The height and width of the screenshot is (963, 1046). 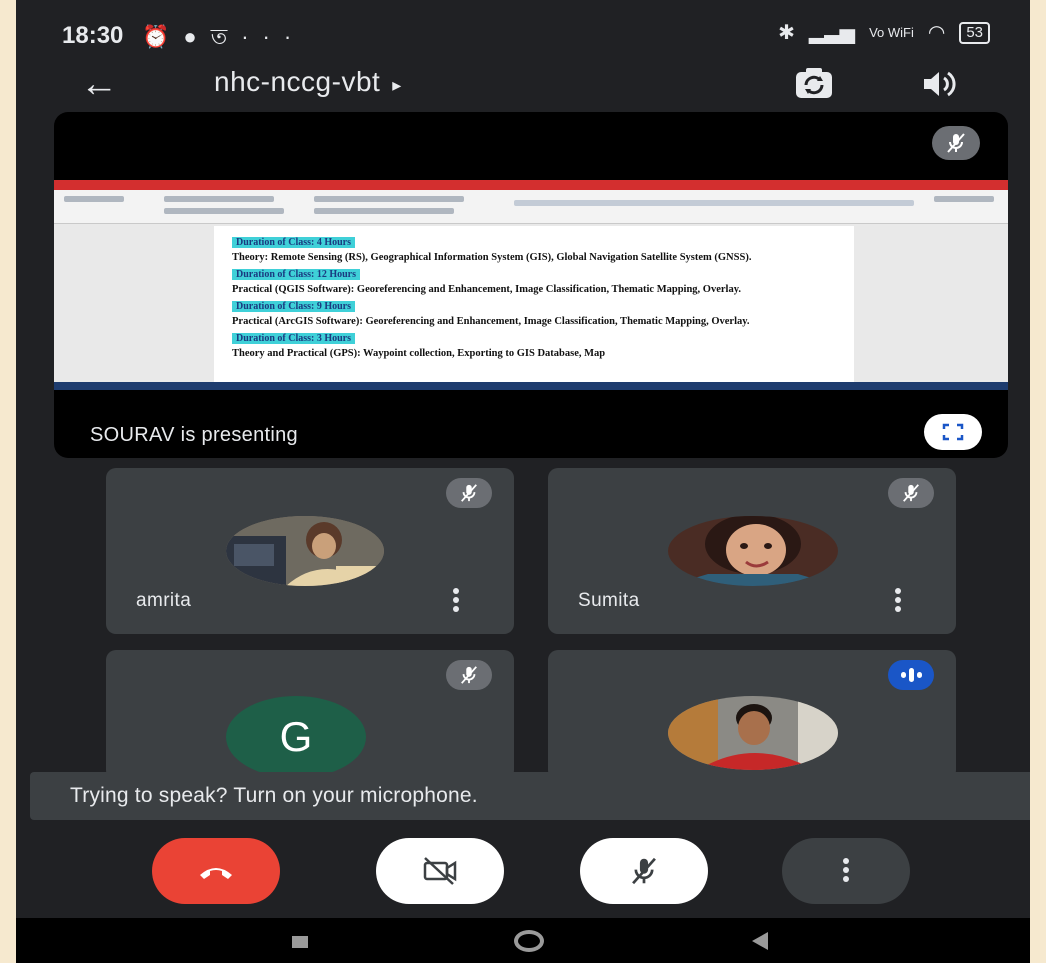 I want to click on camera-toggle-button, so click(x=440, y=871).